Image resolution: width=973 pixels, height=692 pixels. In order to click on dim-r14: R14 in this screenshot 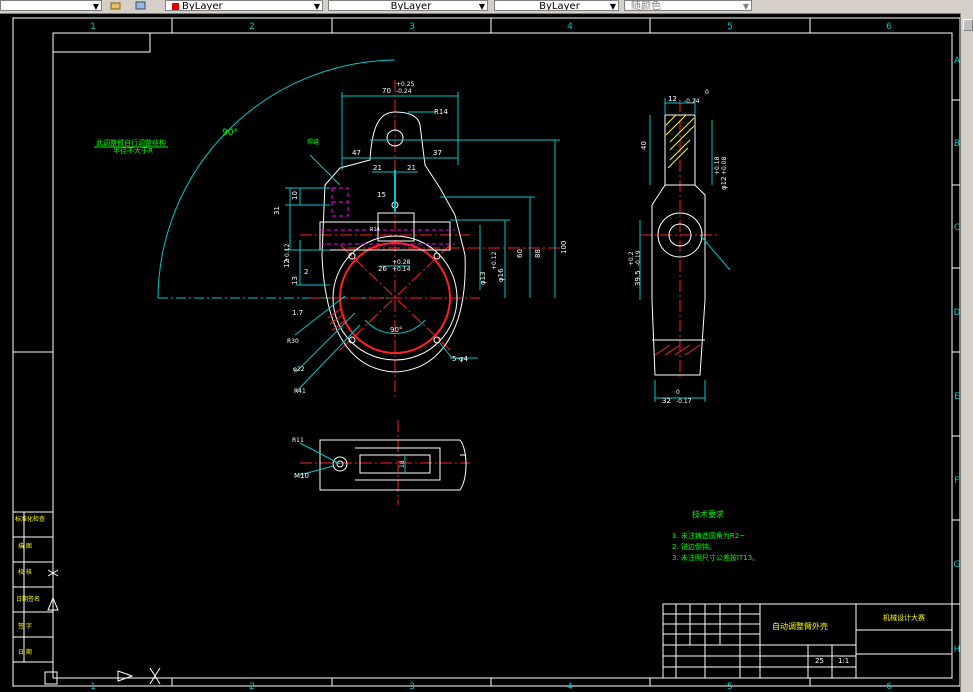, I will do `click(441, 112)`.